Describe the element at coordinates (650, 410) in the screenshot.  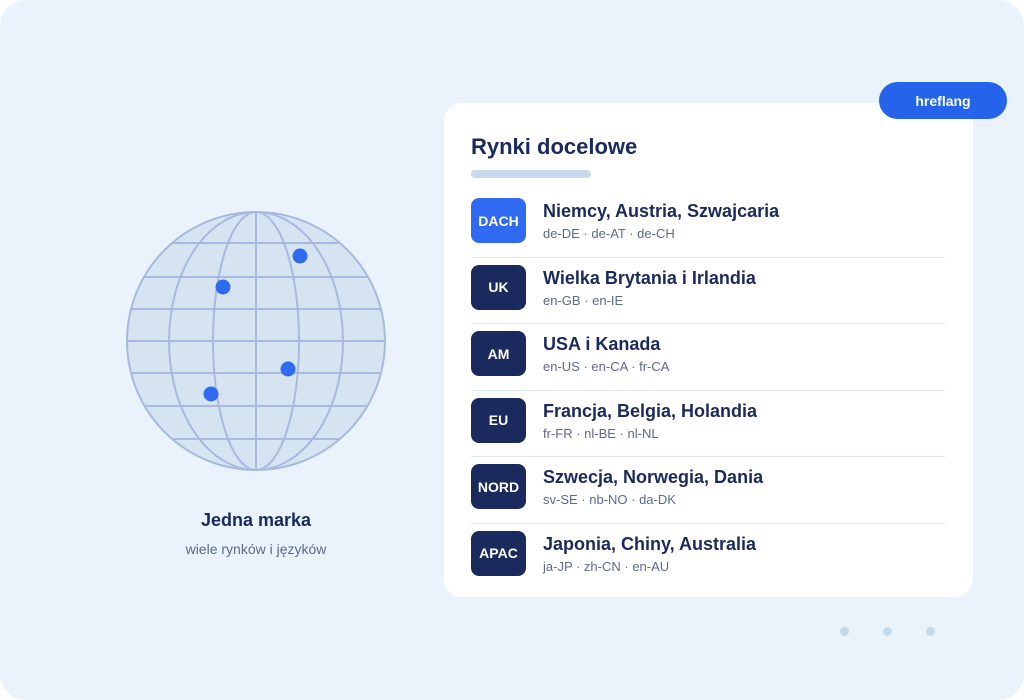
I see `market-title: Francja, Belgia, Holandia` at that location.